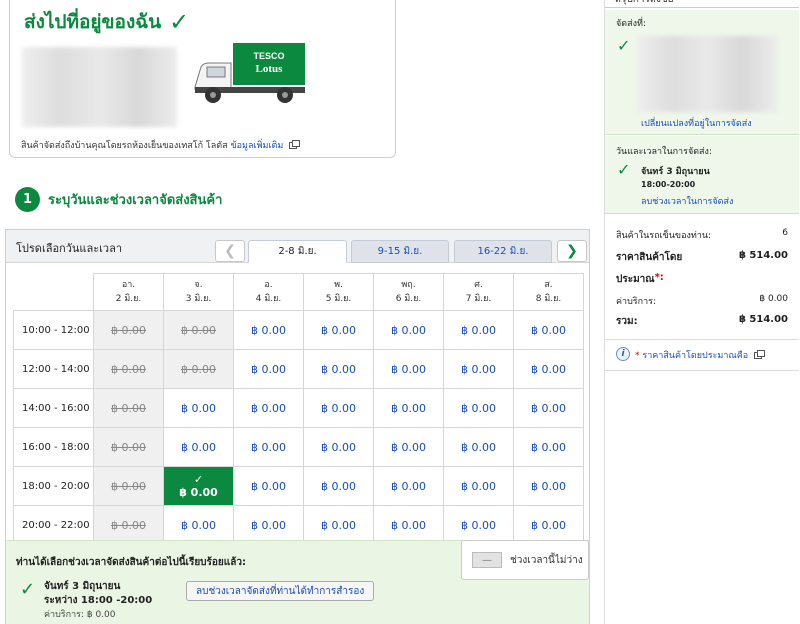  I want to click on remove-reservation-button: ลบช่วงเวลาจัดส่งที่ท่านได้ทำการสำรอง, so click(280, 591).